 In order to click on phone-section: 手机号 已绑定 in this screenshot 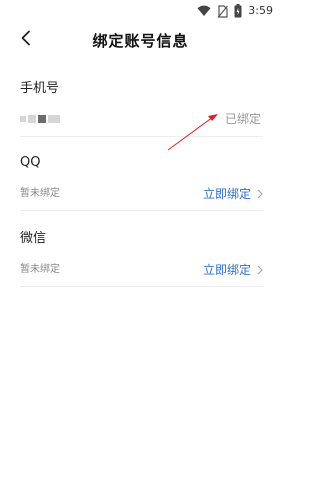, I will do `click(141, 108)`.